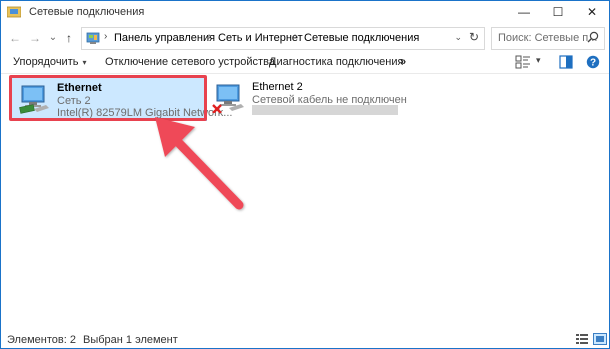 This screenshot has width=610, height=349. What do you see at coordinates (582, 339) in the screenshot?
I see `details-view-icon` at bounding box center [582, 339].